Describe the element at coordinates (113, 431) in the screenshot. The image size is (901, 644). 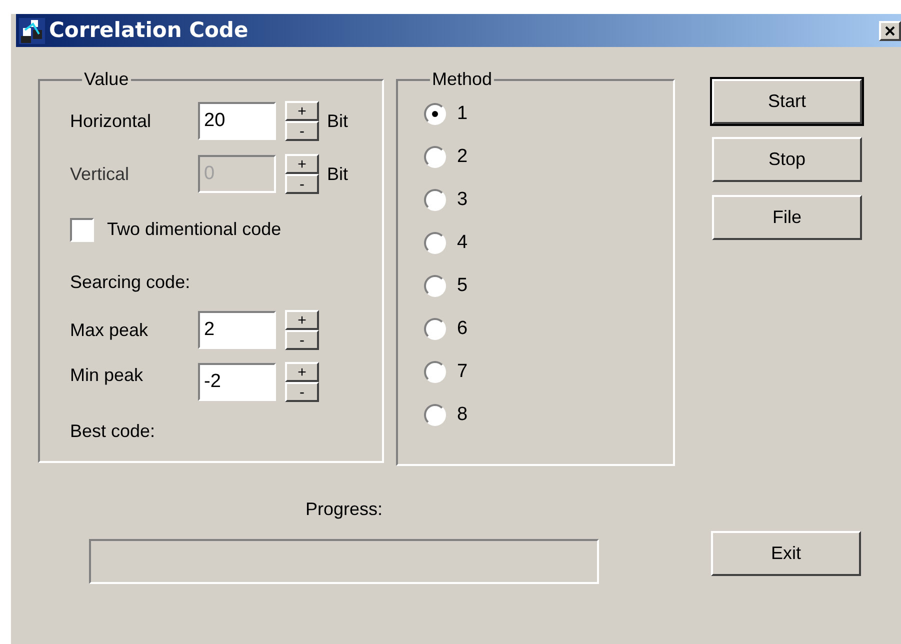
I see `section-label: Best code:` at that location.